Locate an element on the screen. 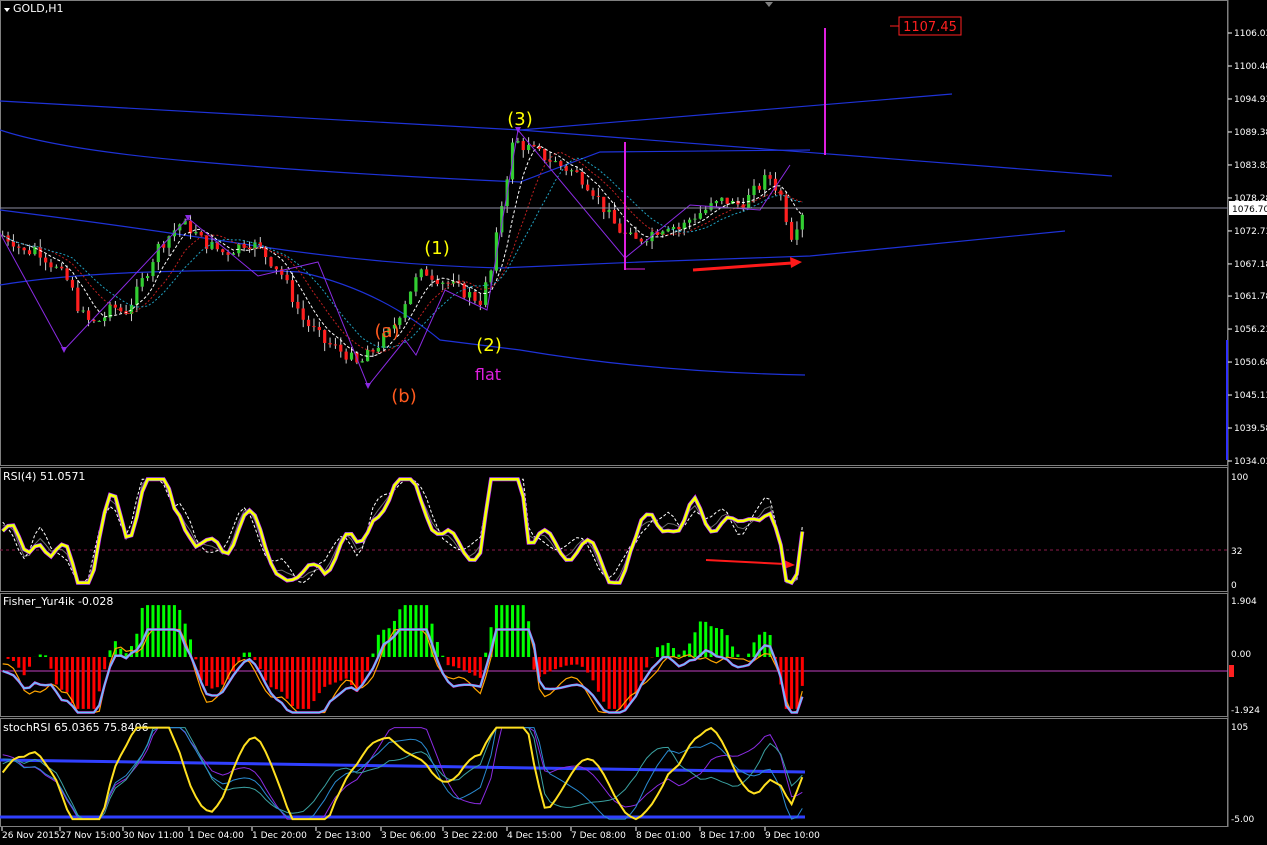 The image size is (1267, 845). rsi-magenta-line is located at coordinates (403, 530).